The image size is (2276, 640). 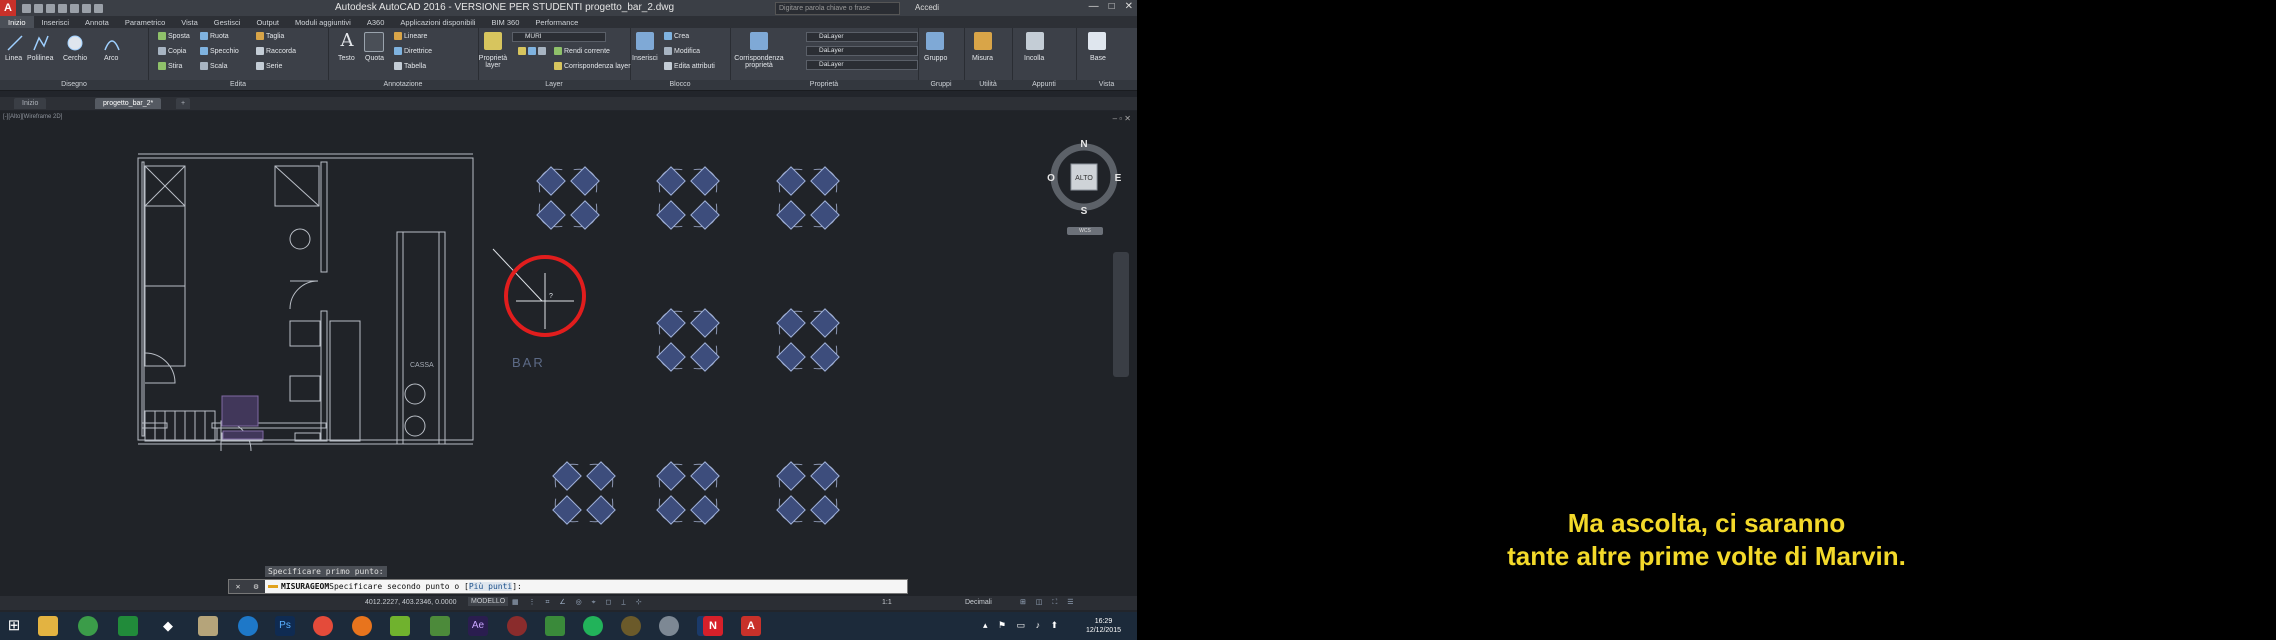 What do you see at coordinates (676, 36) in the screenshot?
I see `create-block-button: Crea` at bounding box center [676, 36].